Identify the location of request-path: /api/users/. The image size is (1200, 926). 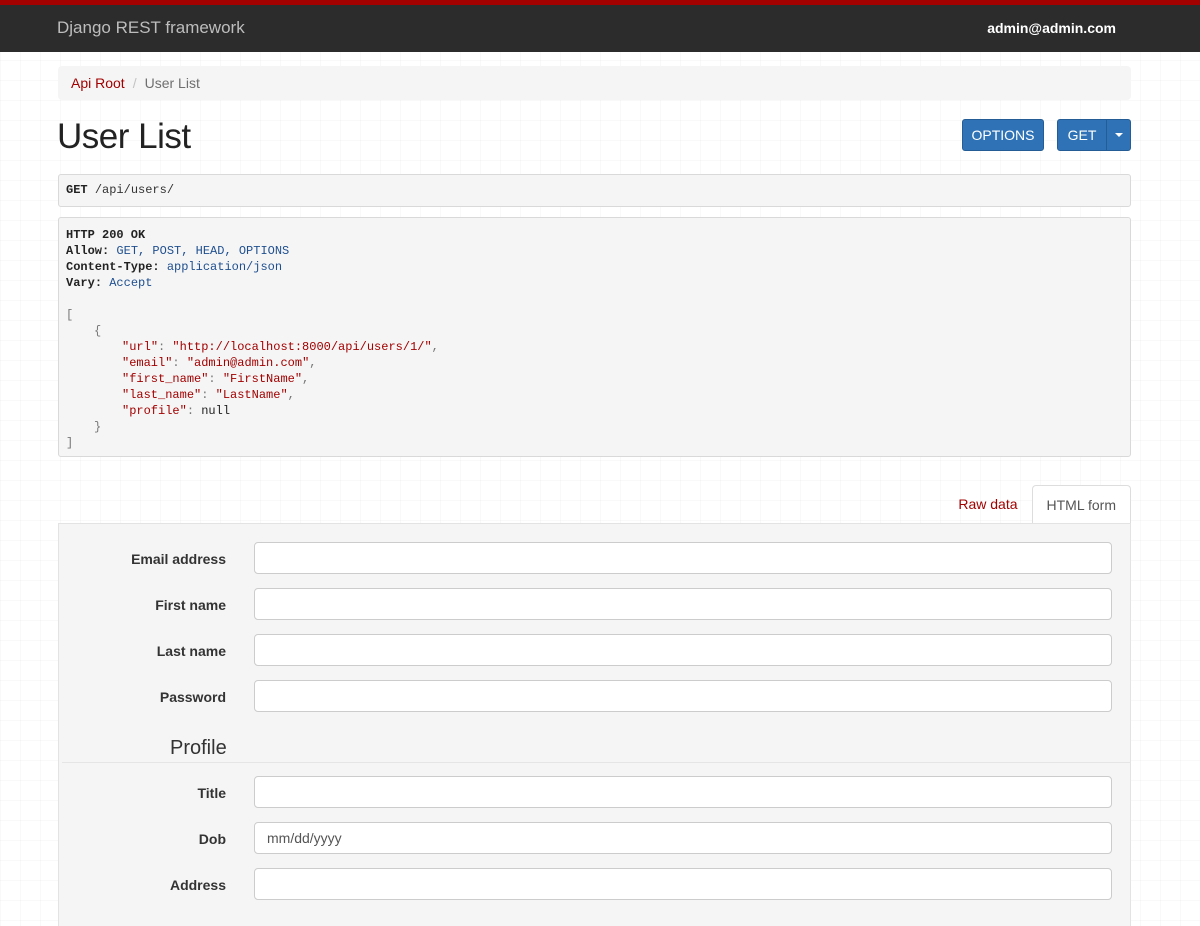
(134, 190).